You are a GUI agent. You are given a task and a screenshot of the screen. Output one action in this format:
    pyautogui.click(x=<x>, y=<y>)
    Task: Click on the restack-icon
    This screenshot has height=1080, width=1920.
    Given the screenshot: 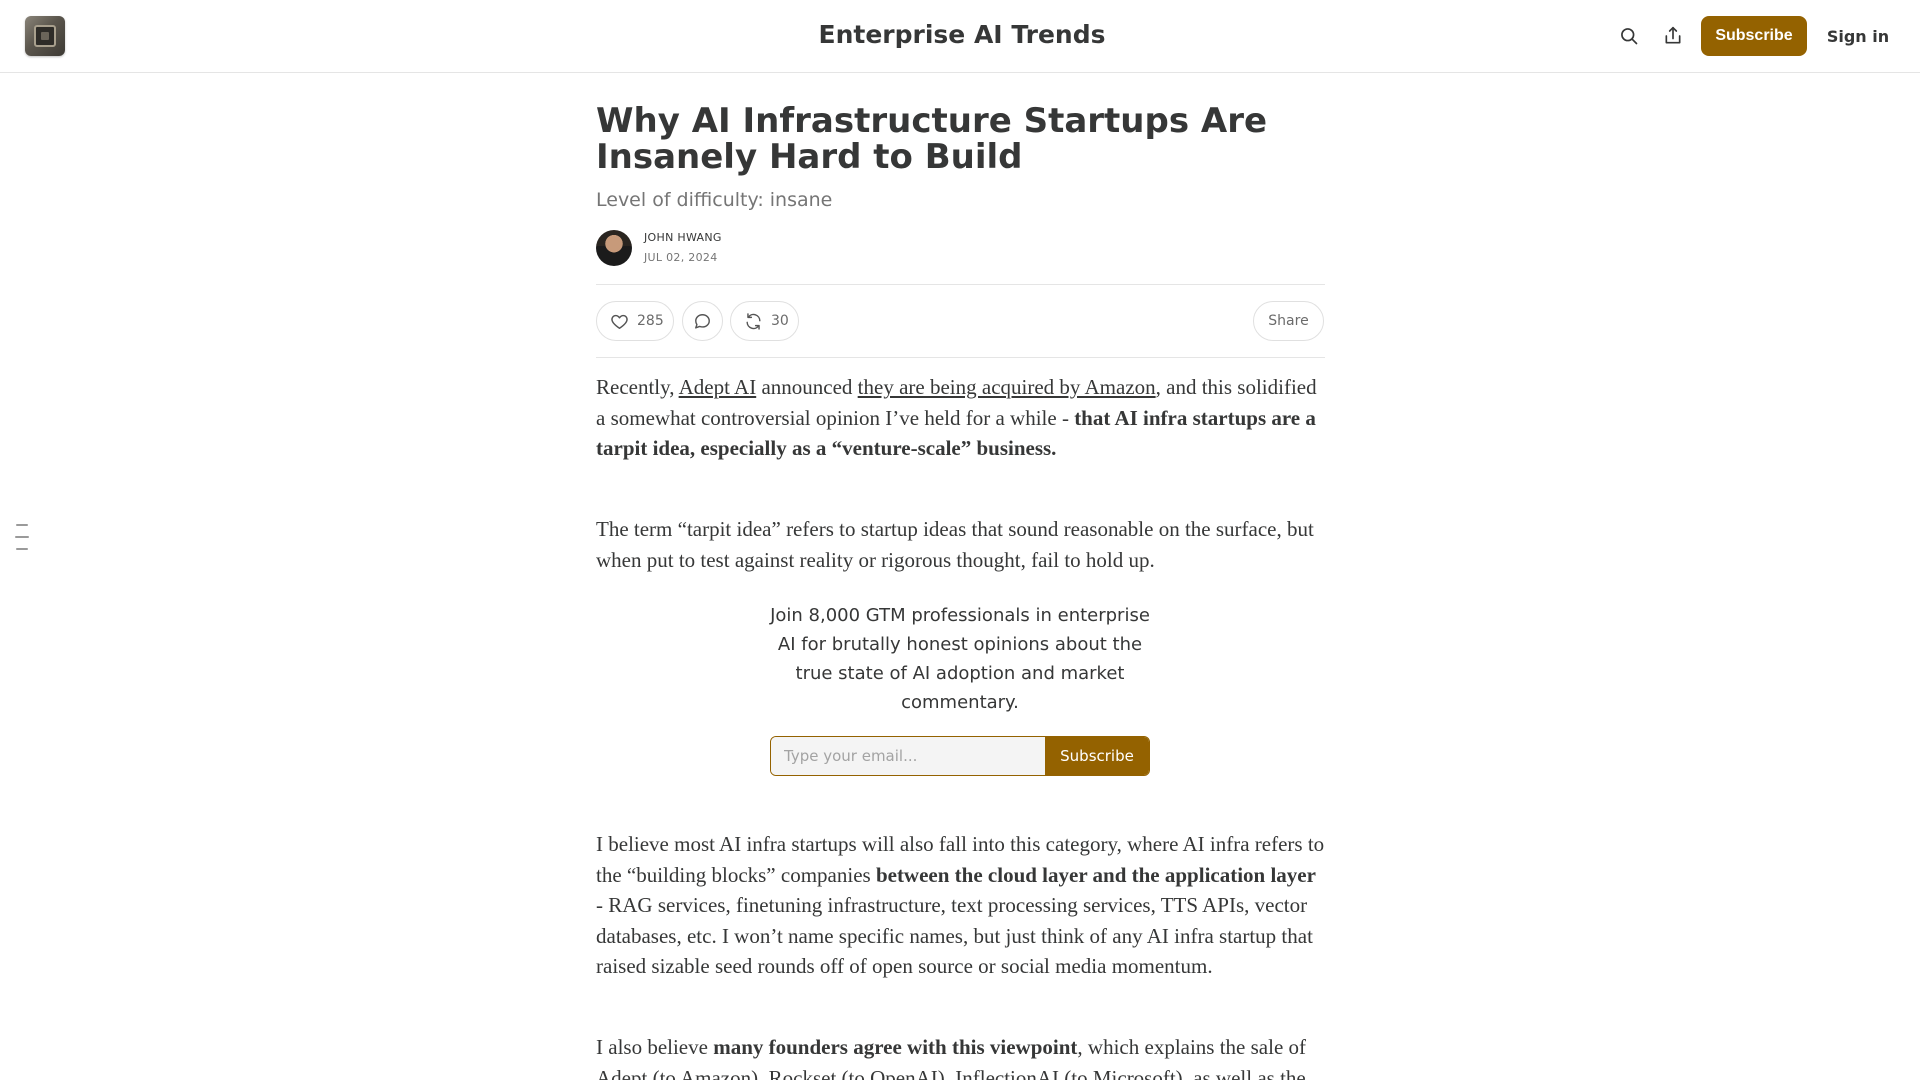 What is the action you would take?
    pyautogui.click(x=753, y=321)
    